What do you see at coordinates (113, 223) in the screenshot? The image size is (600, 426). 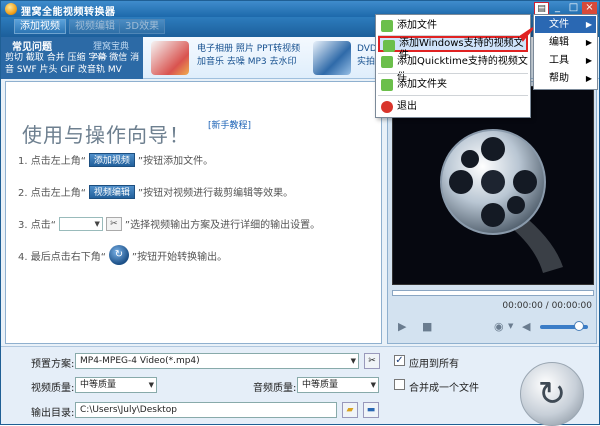 I see `step3-wrench-icon: ✂` at bounding box center [113, 223].